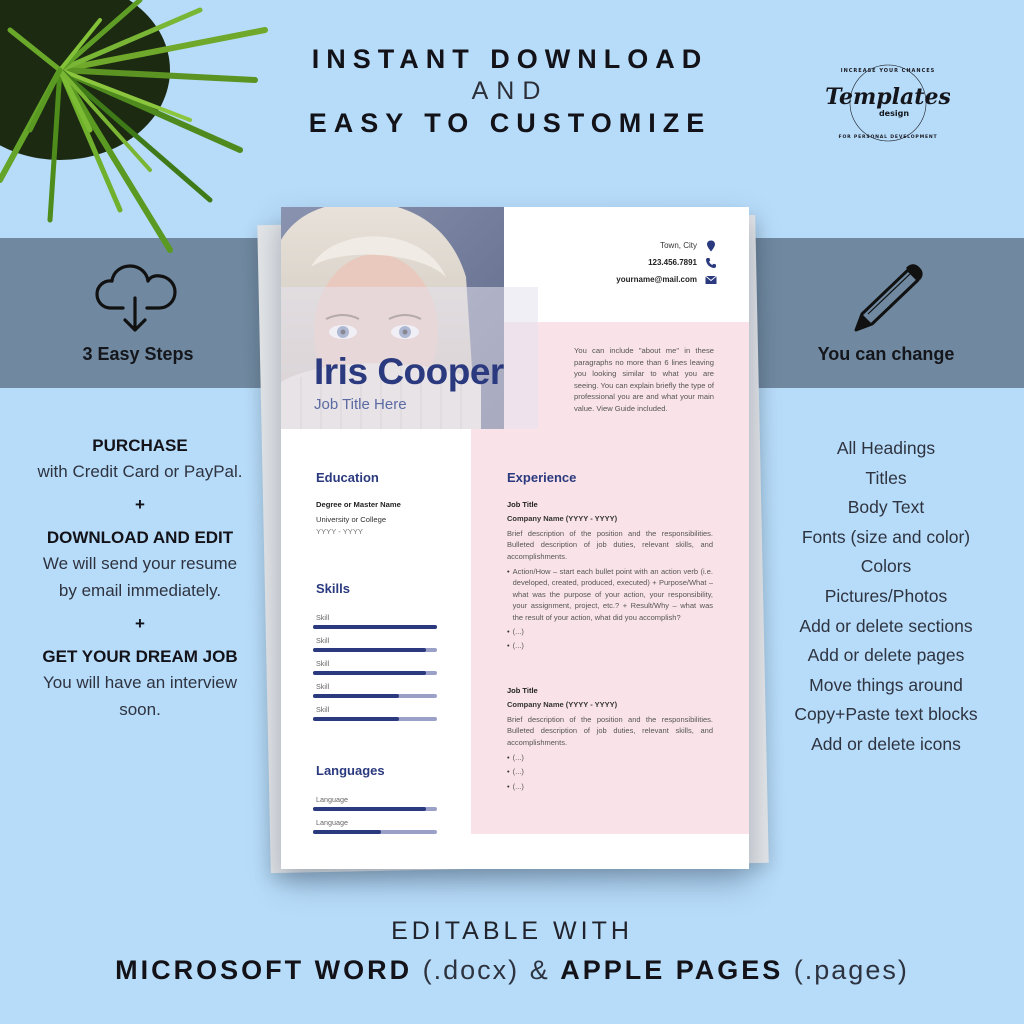 This screenshot has width=1024, height=1024. What do you see at coordinates (886, 507) in the screenshot?
I see `change-item: Body Text` at bounding box center [886, 507].